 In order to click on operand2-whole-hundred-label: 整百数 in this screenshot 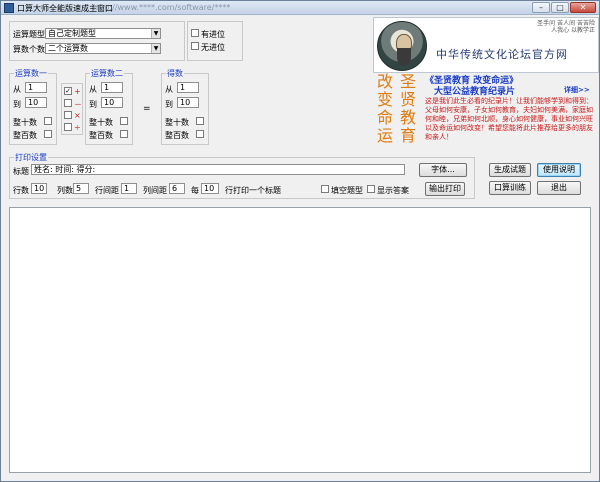, I will do `click(101, 135)`.